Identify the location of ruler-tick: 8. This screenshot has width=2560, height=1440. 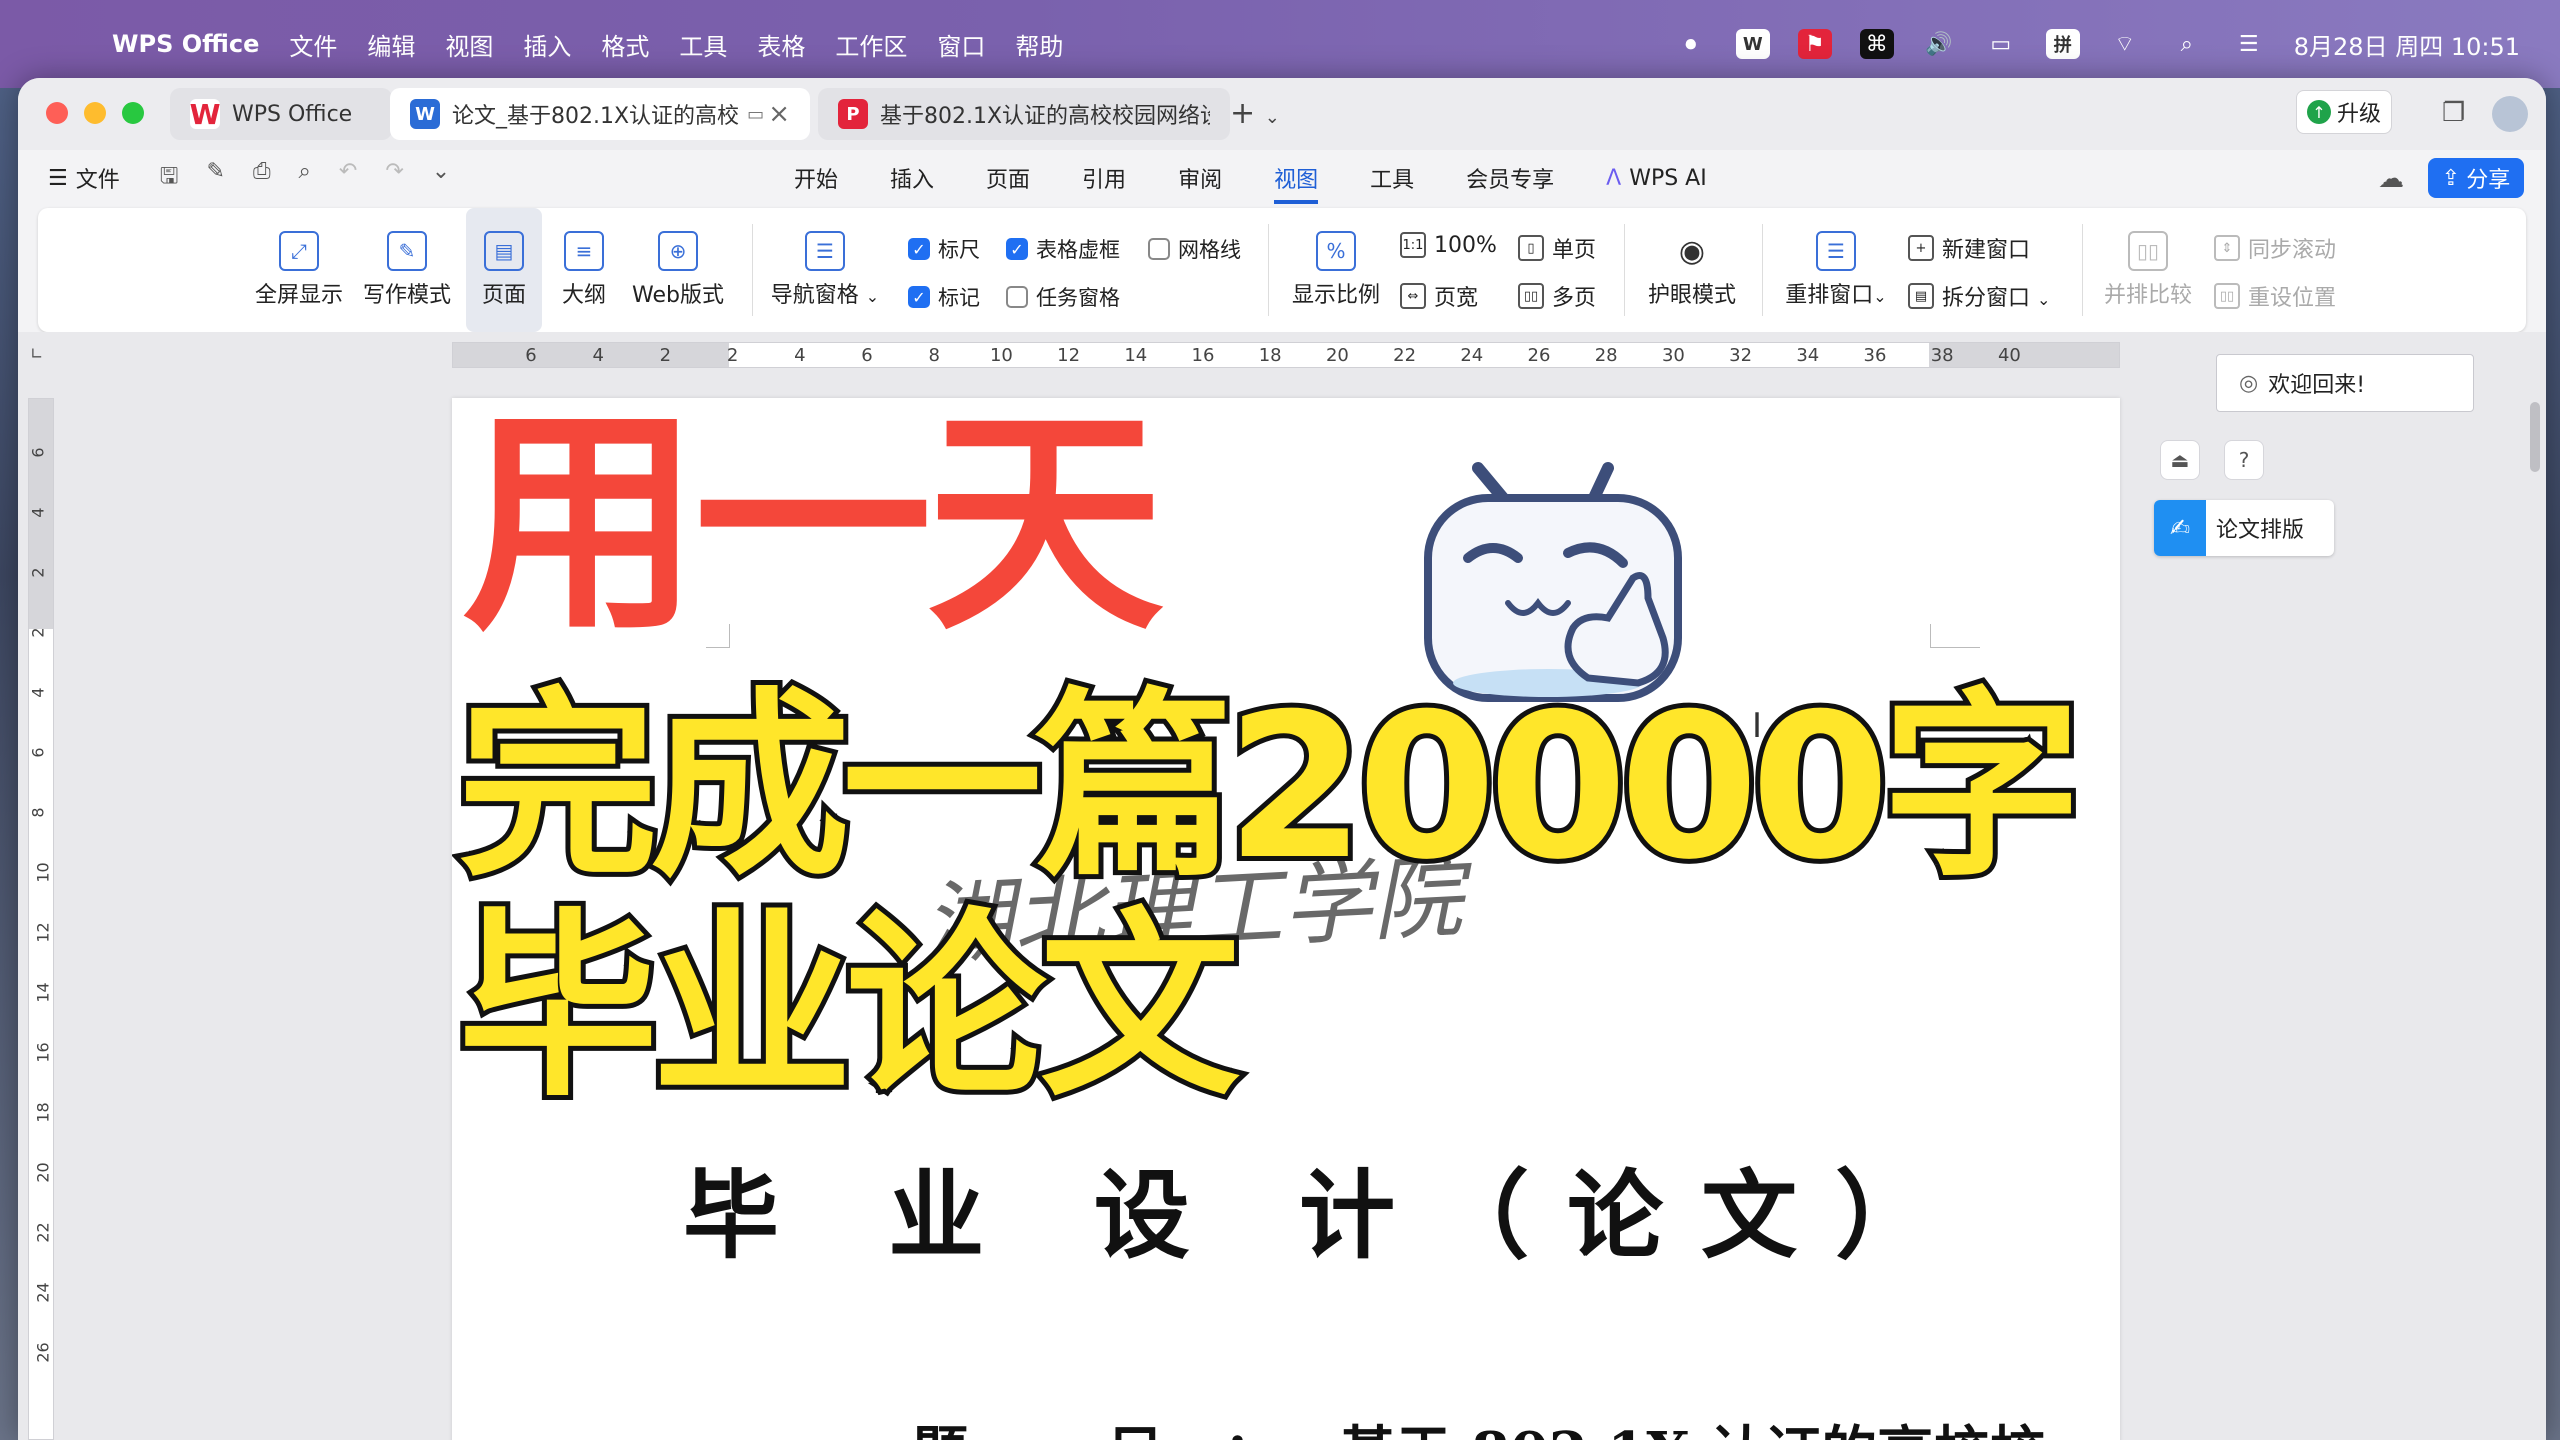
(934, 355).